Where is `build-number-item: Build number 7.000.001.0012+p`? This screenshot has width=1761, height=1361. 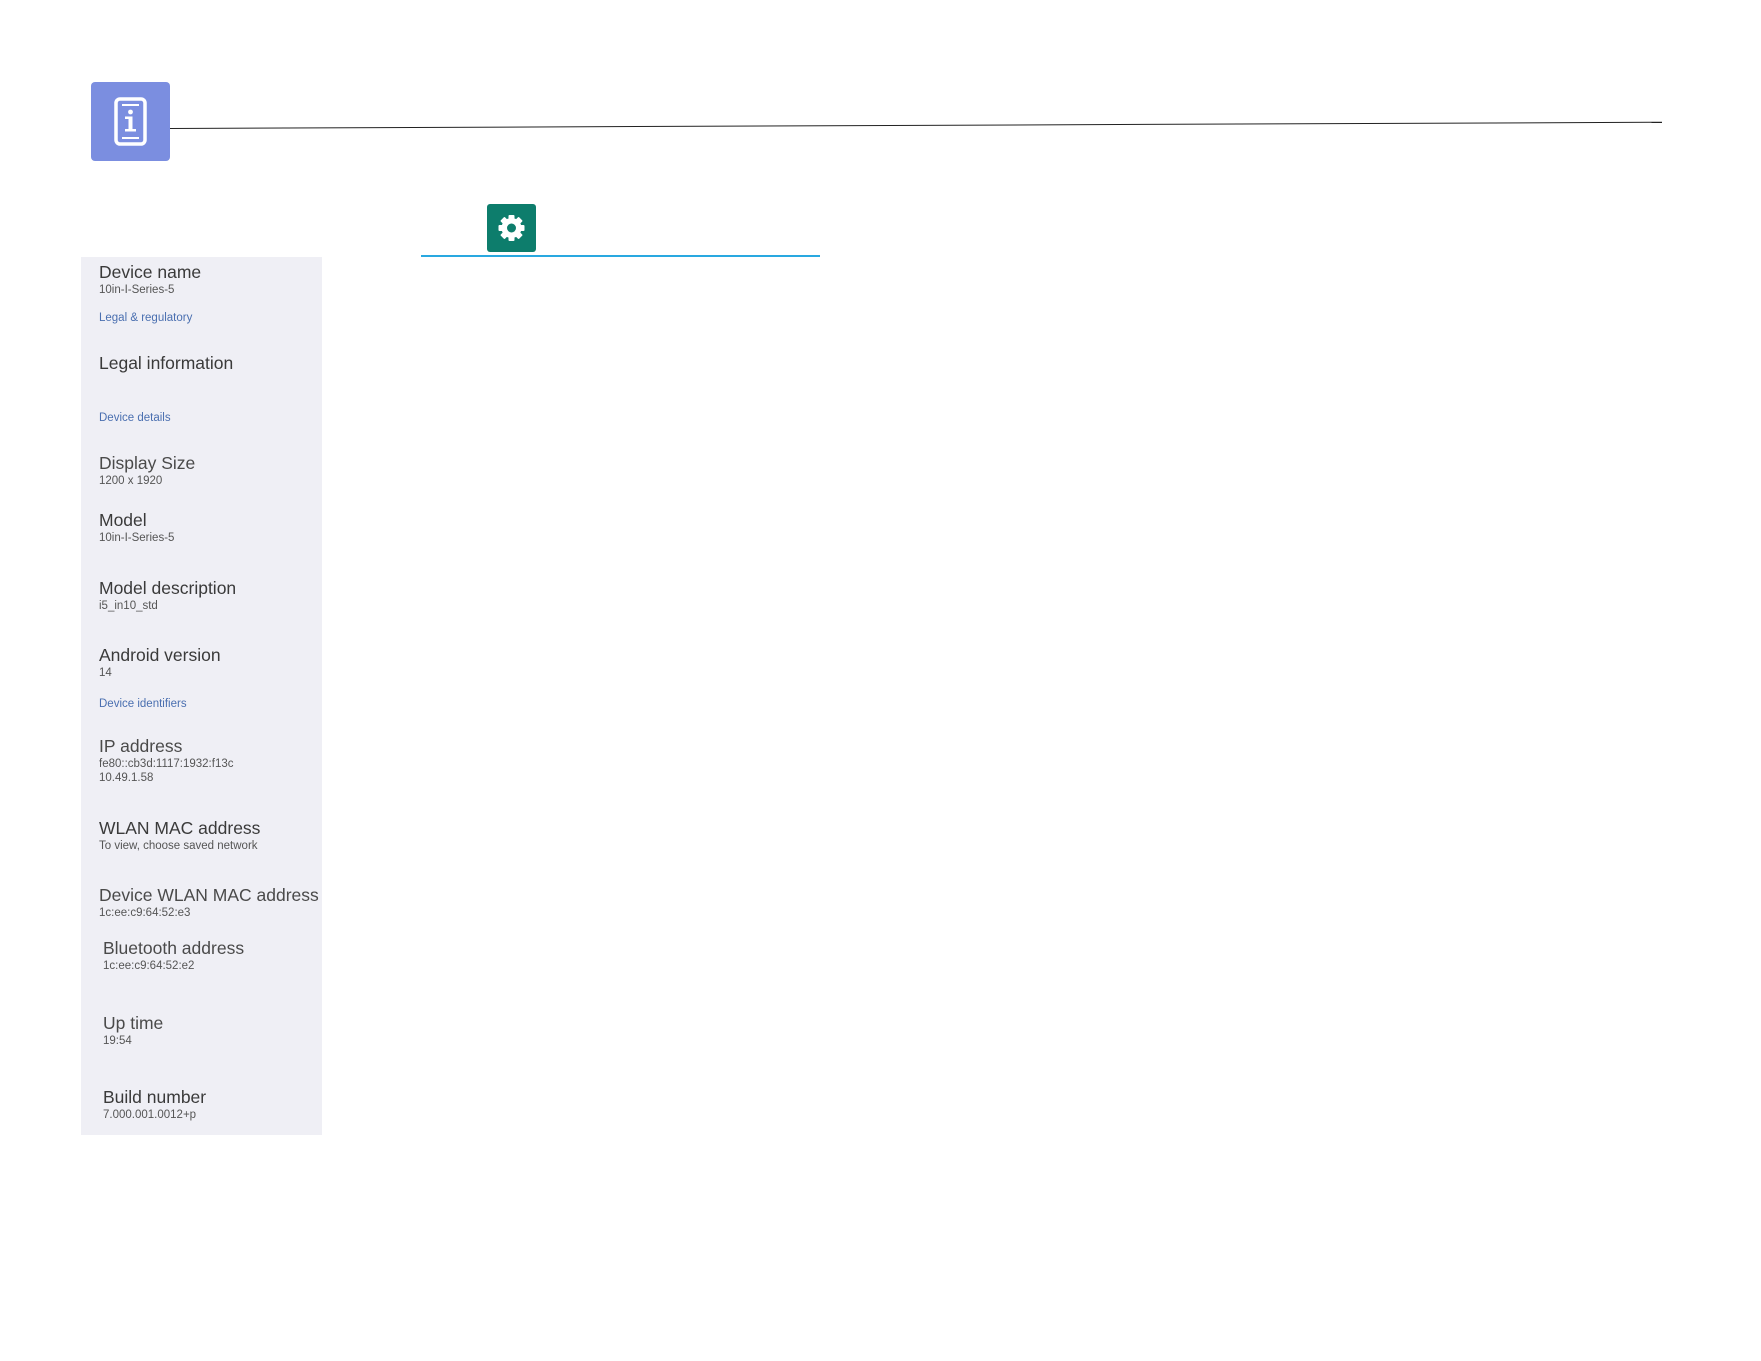
build-number-item: Build number 7.000.001.0012+p is located at coordinates (154, 1104).